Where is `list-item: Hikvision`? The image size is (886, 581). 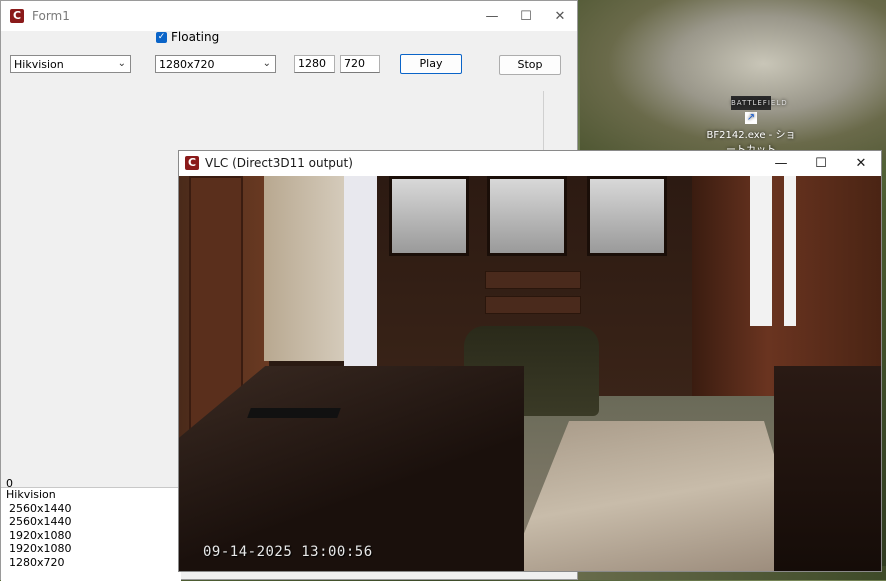
list-item: Hikvision is located at coordinates (91, 495).